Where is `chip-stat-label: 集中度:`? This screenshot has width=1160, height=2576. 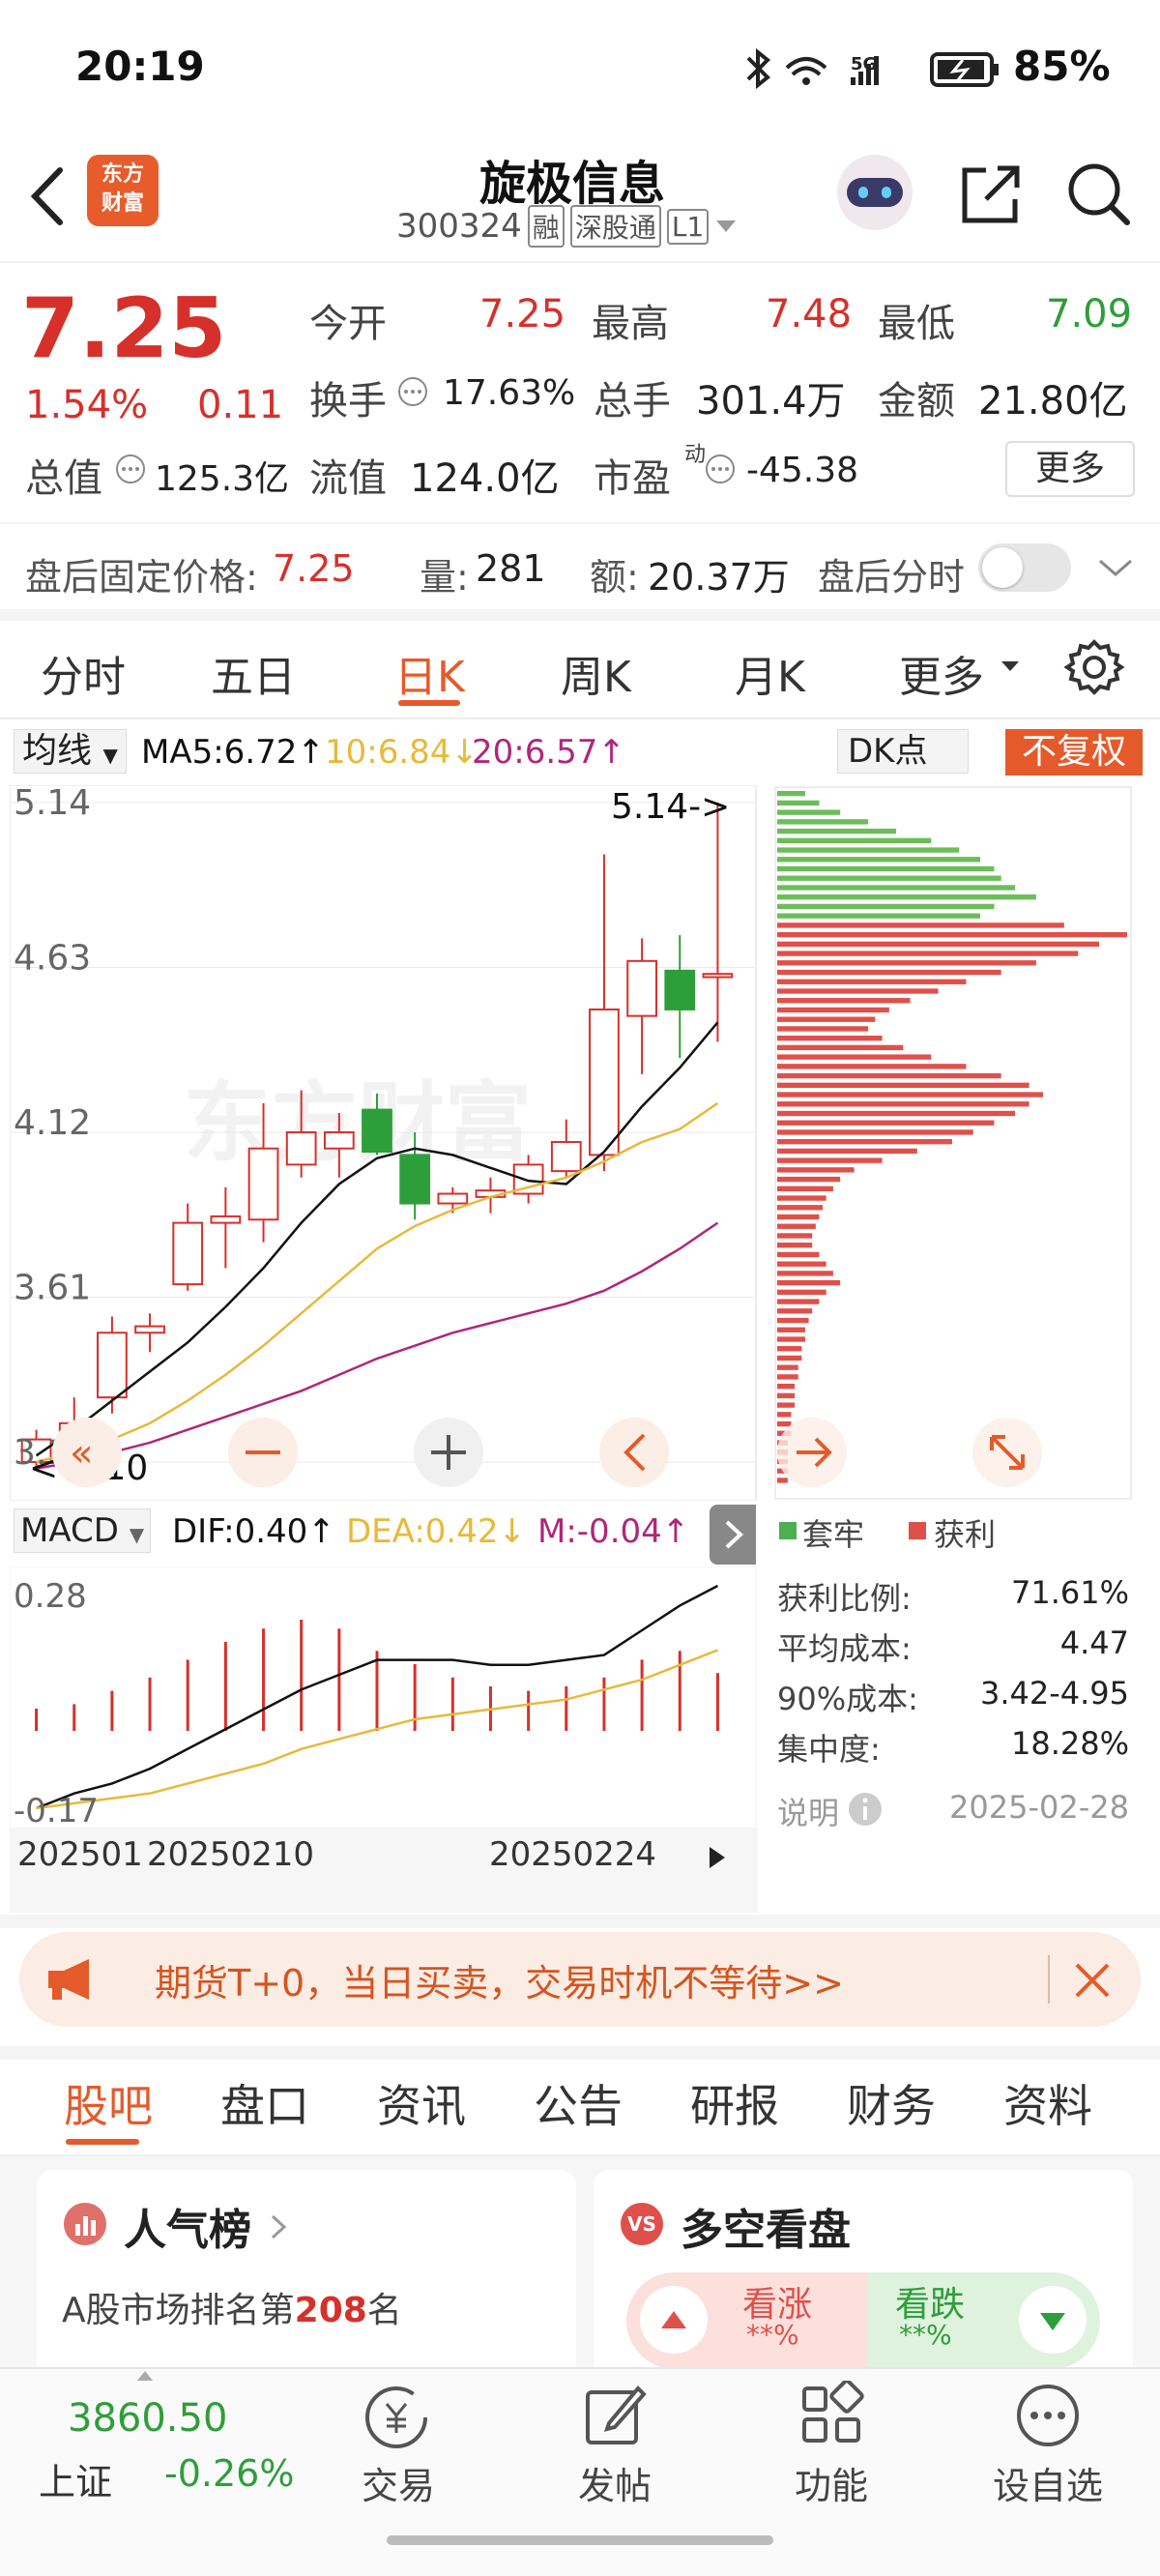 chip-stat-label: 集中度: is located at coordinates (829, 1749).